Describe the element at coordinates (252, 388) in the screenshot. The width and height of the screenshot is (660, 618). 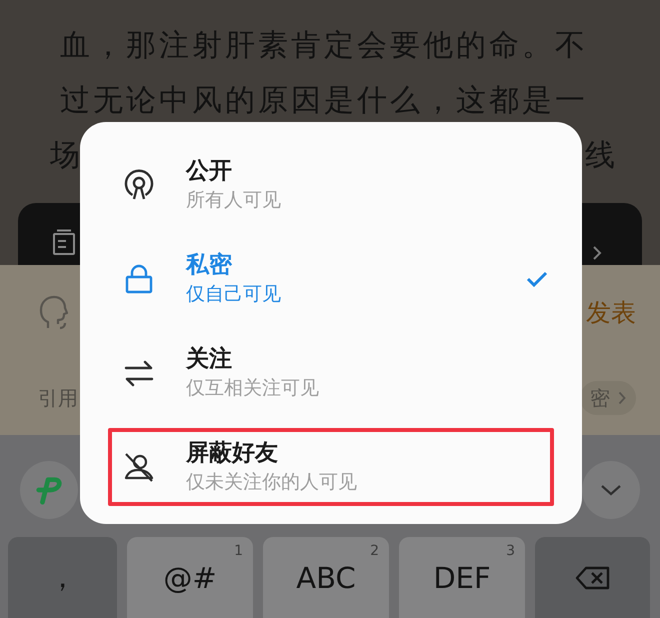
I see `option-subtitle: 仅互相关注可见` at that location.